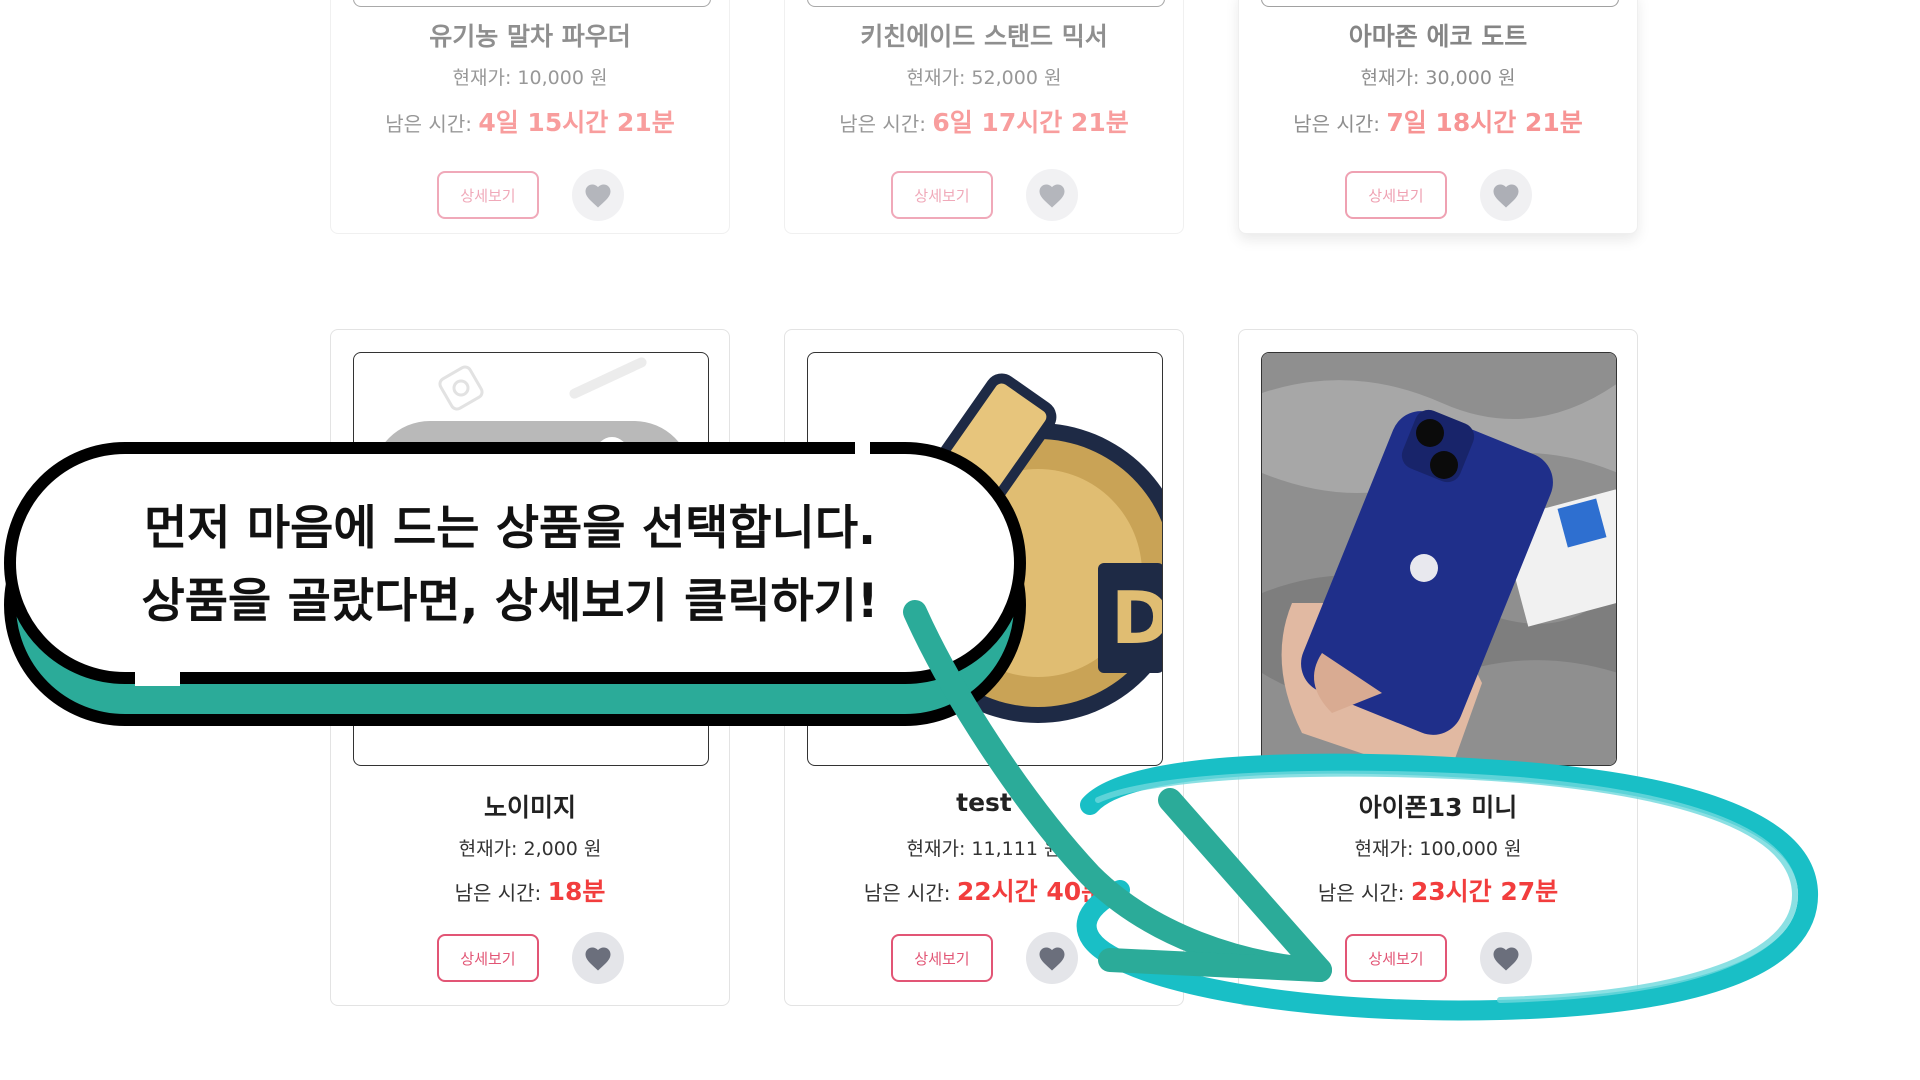  Describe the element at coordinates (1484, 891) in the screenshot. I see `remaining-time-value: 23시간 27분` at that location.